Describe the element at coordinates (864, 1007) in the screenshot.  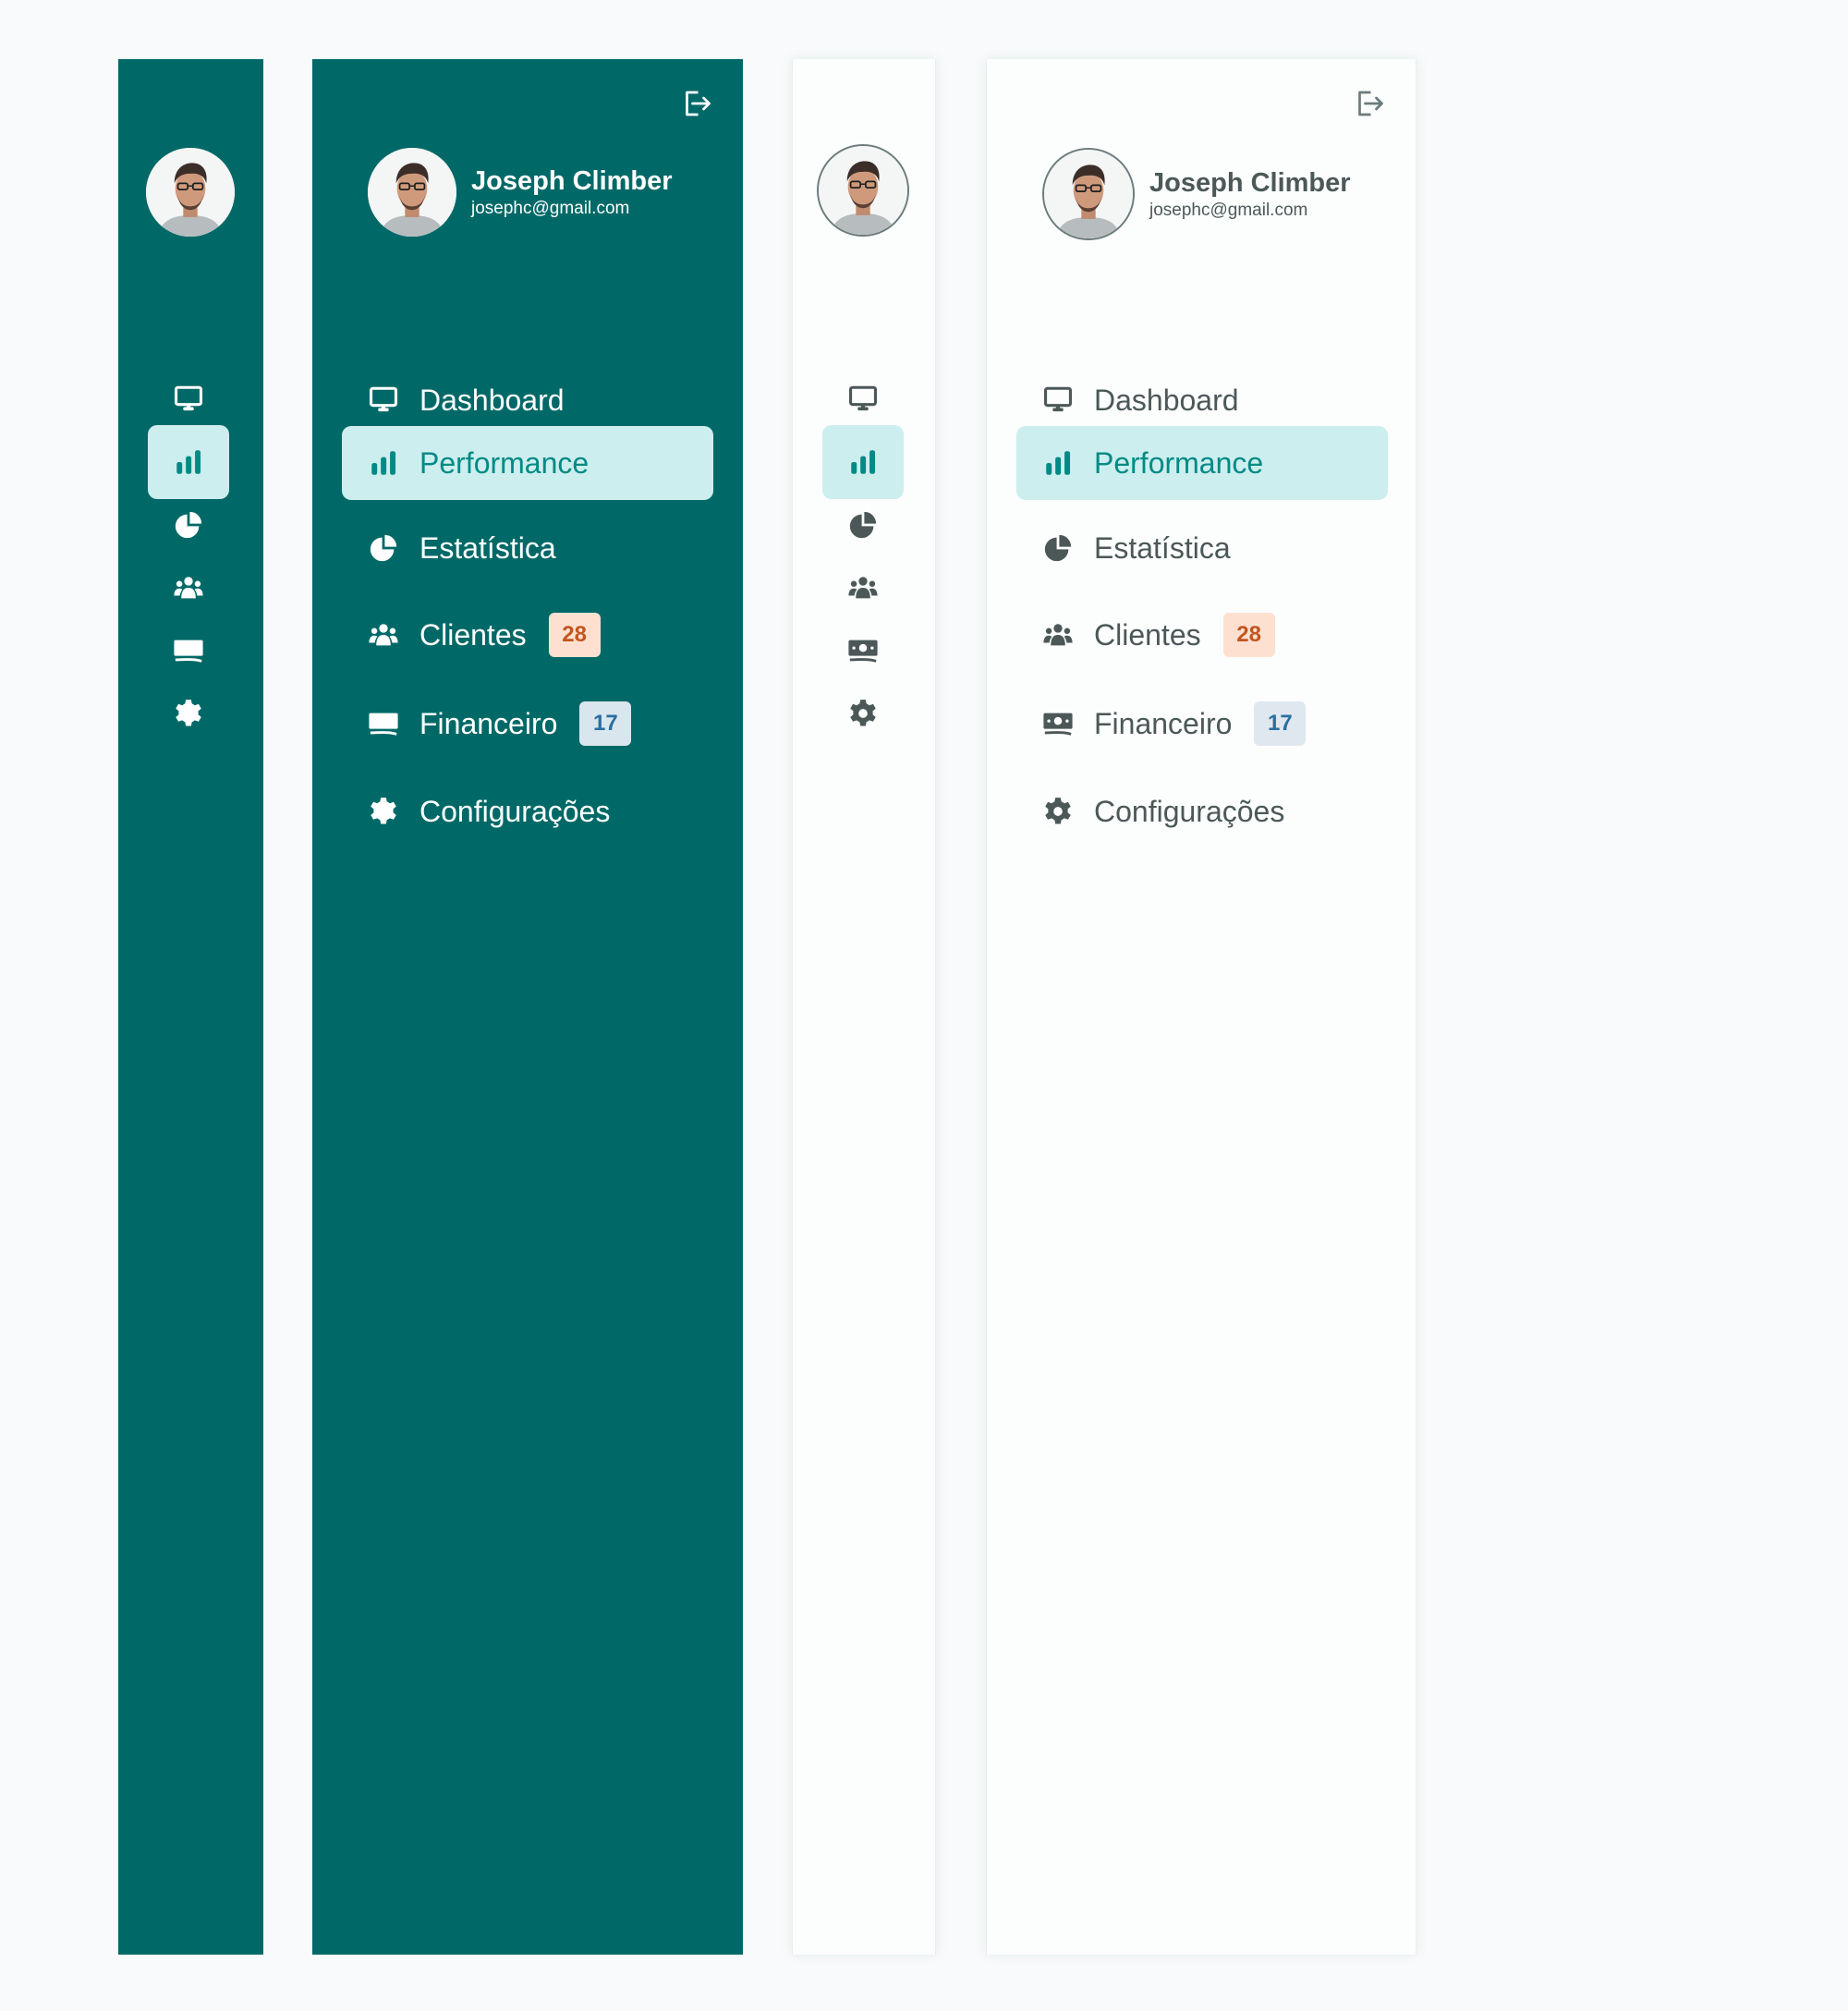
I see `sidebar-collapsed-light` at that location.